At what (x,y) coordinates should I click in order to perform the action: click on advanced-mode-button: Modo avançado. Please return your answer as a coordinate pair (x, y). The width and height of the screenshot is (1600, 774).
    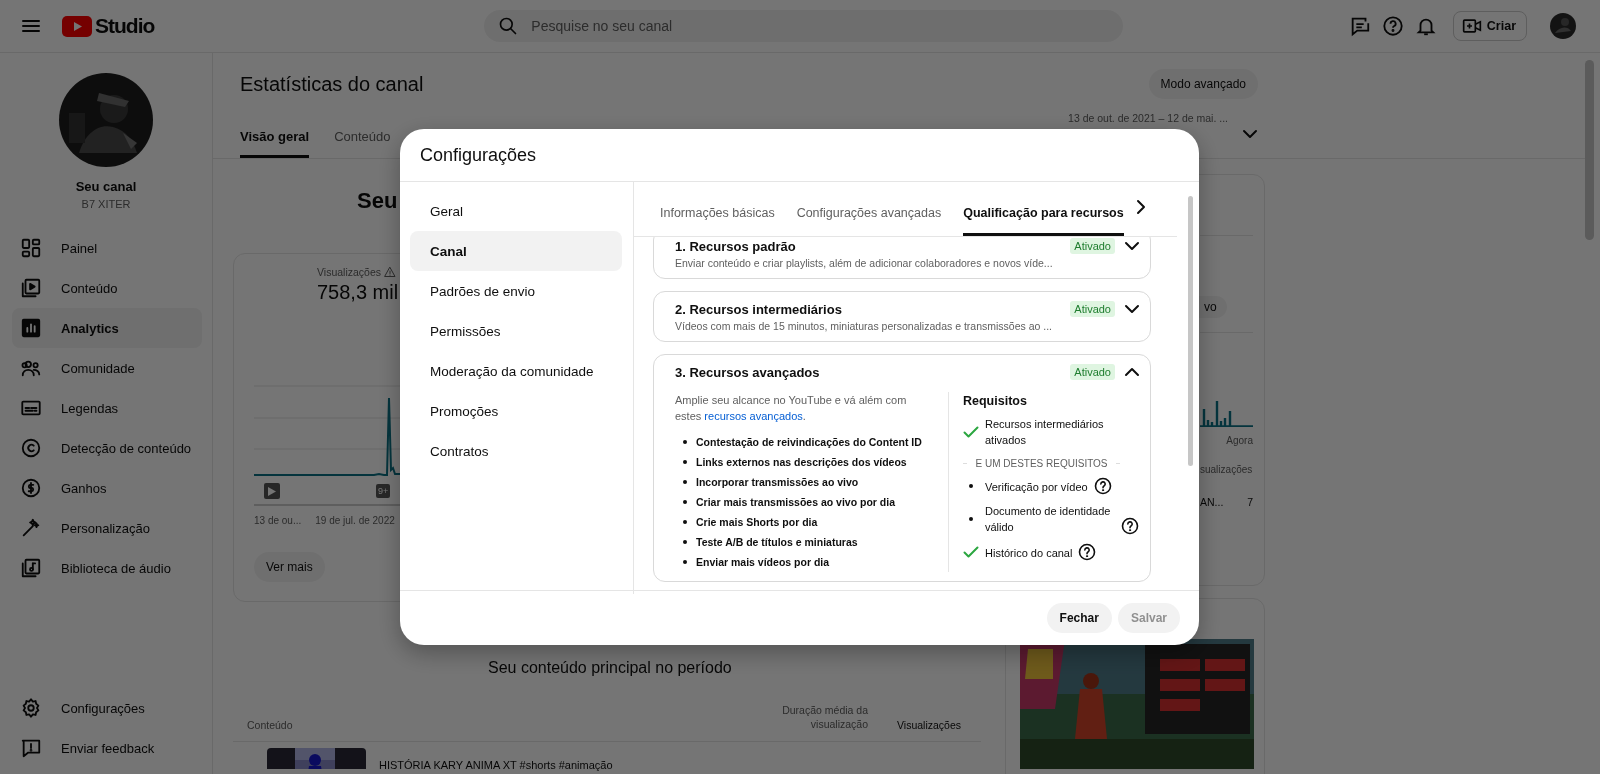
    Looking at the image, I should click on (1203, 84).